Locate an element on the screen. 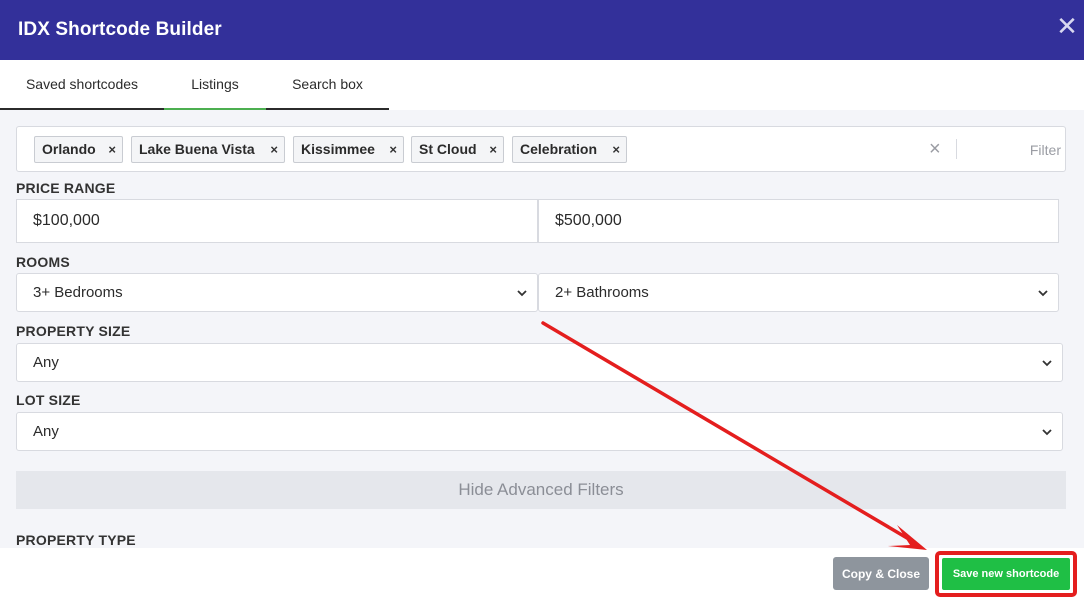 This screenshot has height=599, width=1084. tab-search-box: Search box is located at coordinates (327, 85).